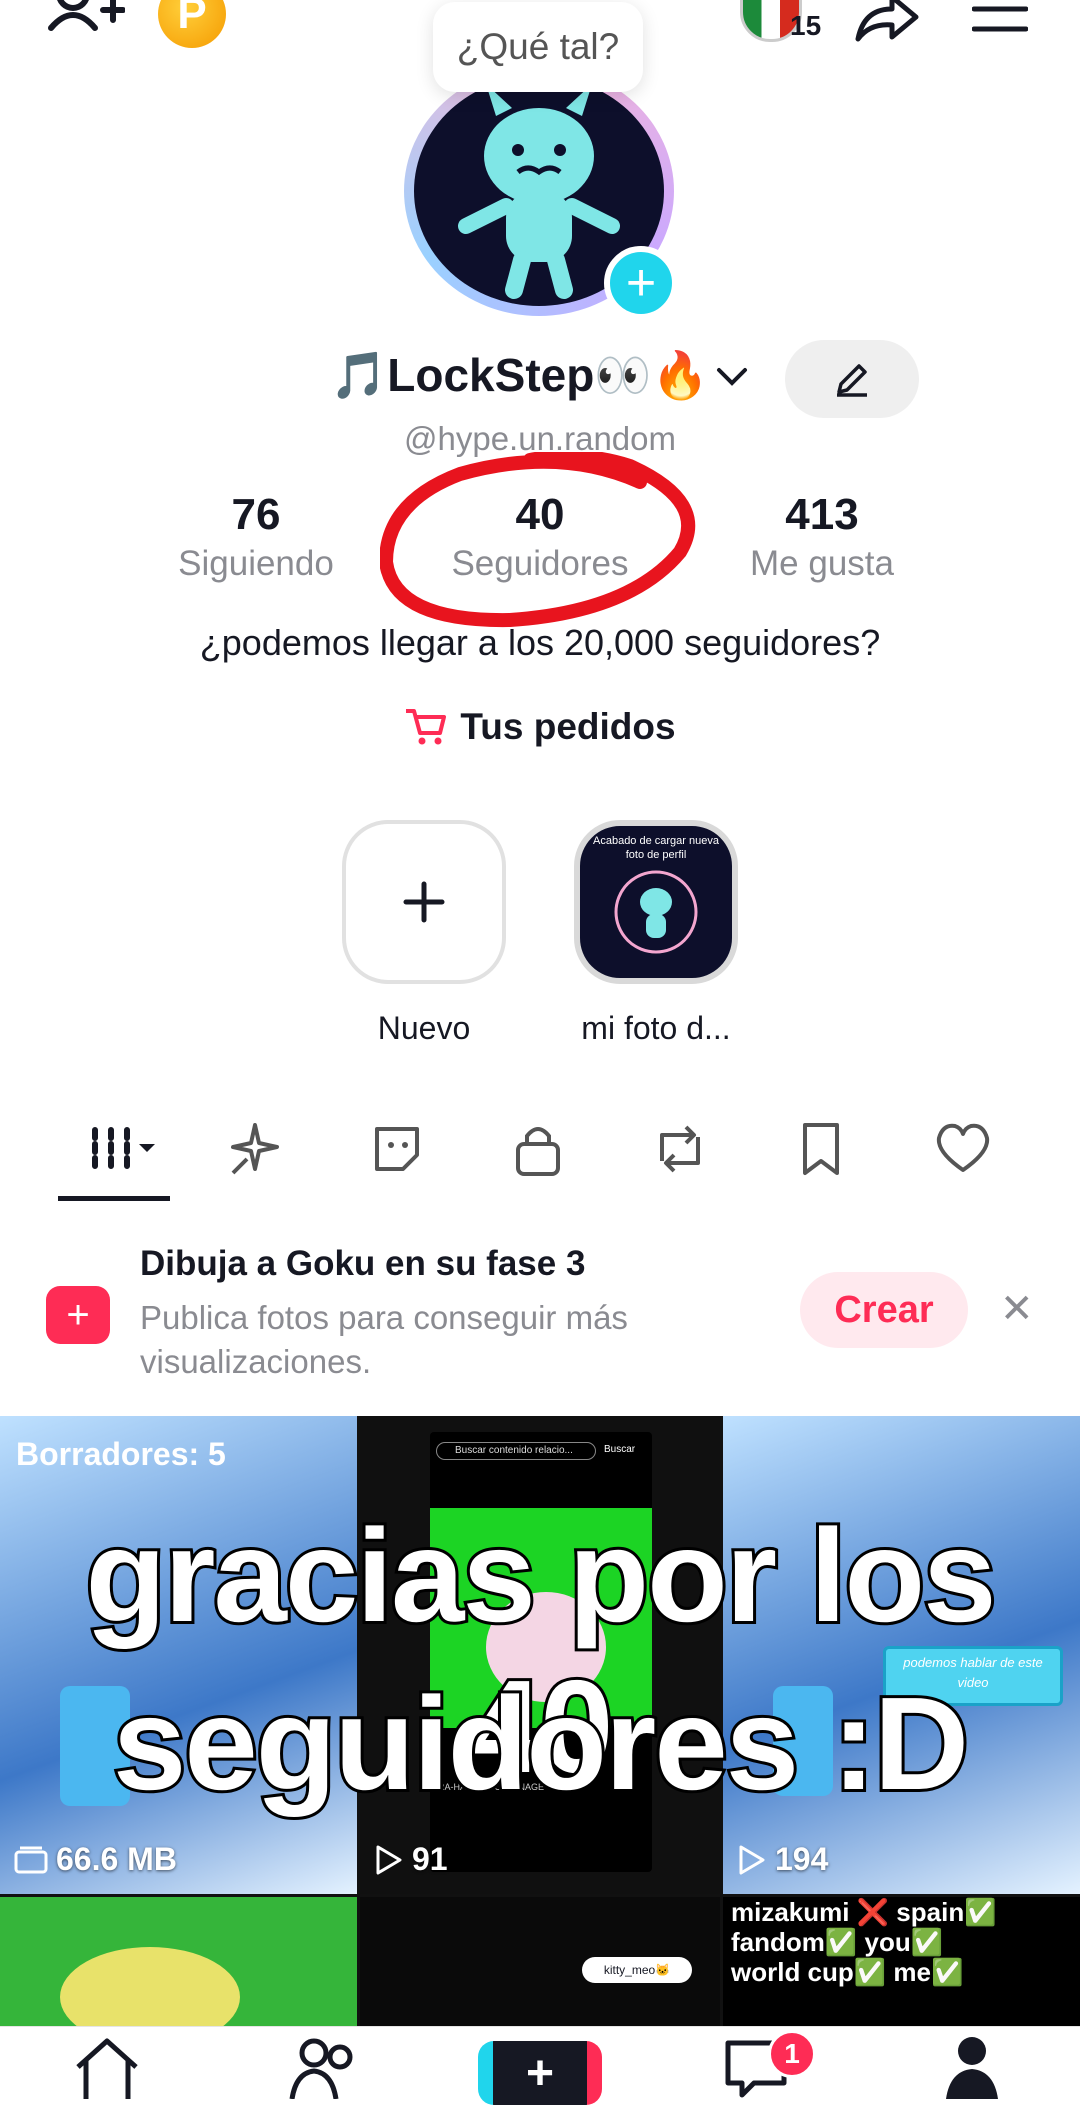 The image size is (1080, 2105). What do you see at coordinates (822, 514) in the screenshot?
I see `likes-count: 413` at bounding box center [822, 514].